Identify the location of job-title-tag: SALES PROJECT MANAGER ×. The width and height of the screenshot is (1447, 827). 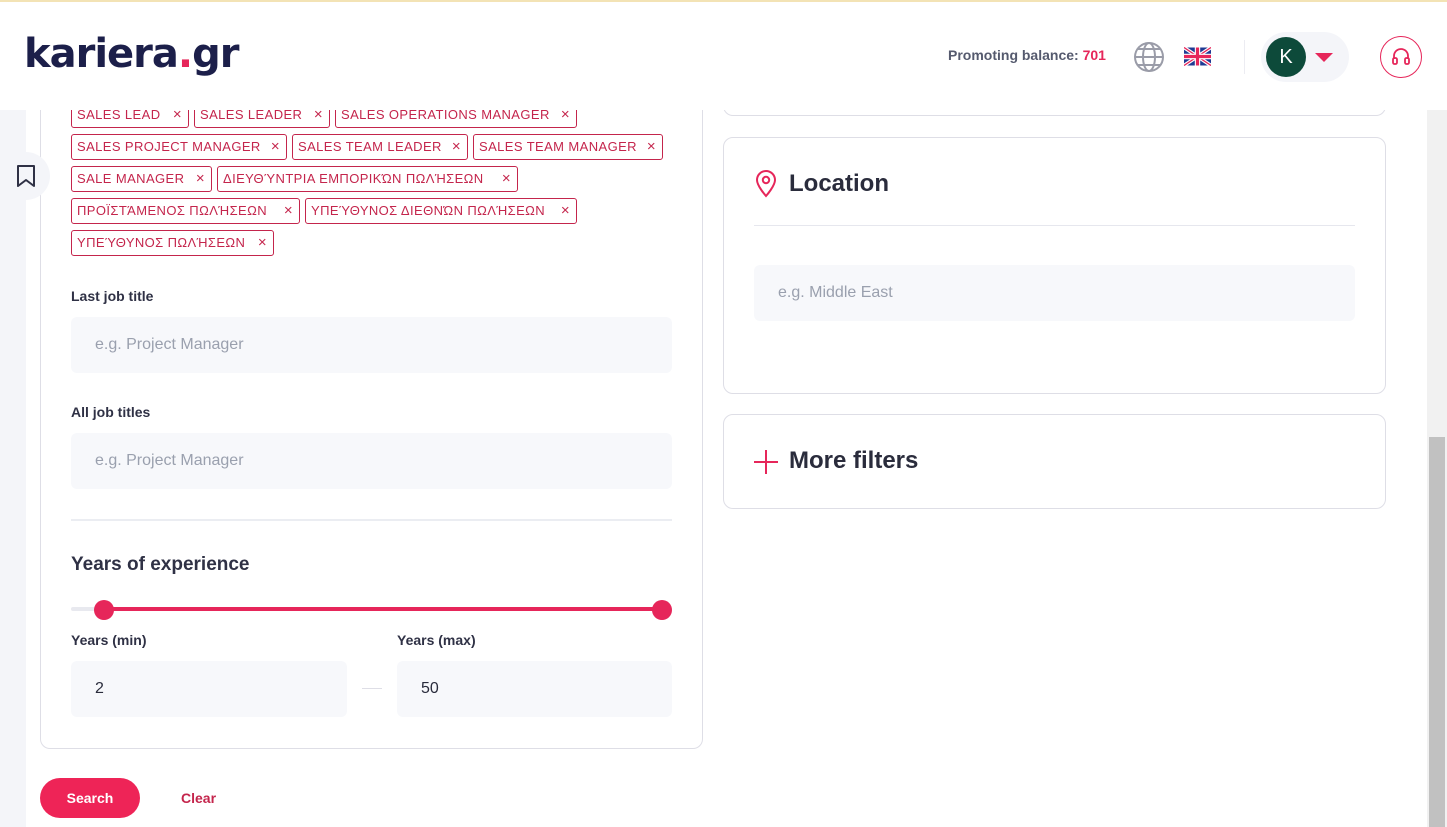
(179, 147).